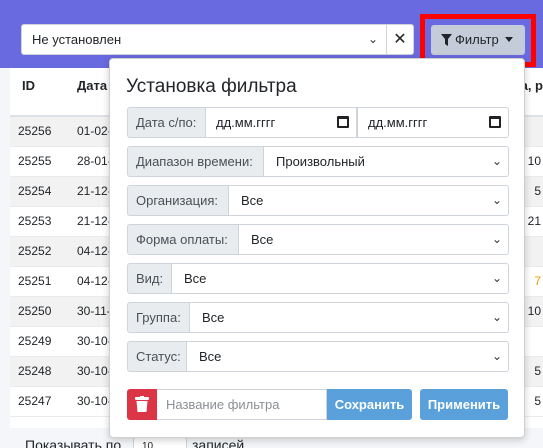 The image size is (543, 448). What do you see at coordinates (210, 356) in the screenshot?
I see `status-filter-value: Все` at bounding box center [210, 356].